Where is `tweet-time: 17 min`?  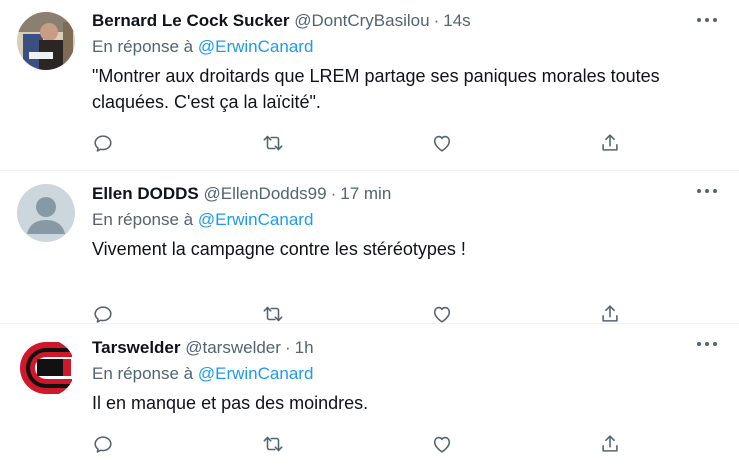 tweet-time: 17 min is located at coordinates (365, 193).